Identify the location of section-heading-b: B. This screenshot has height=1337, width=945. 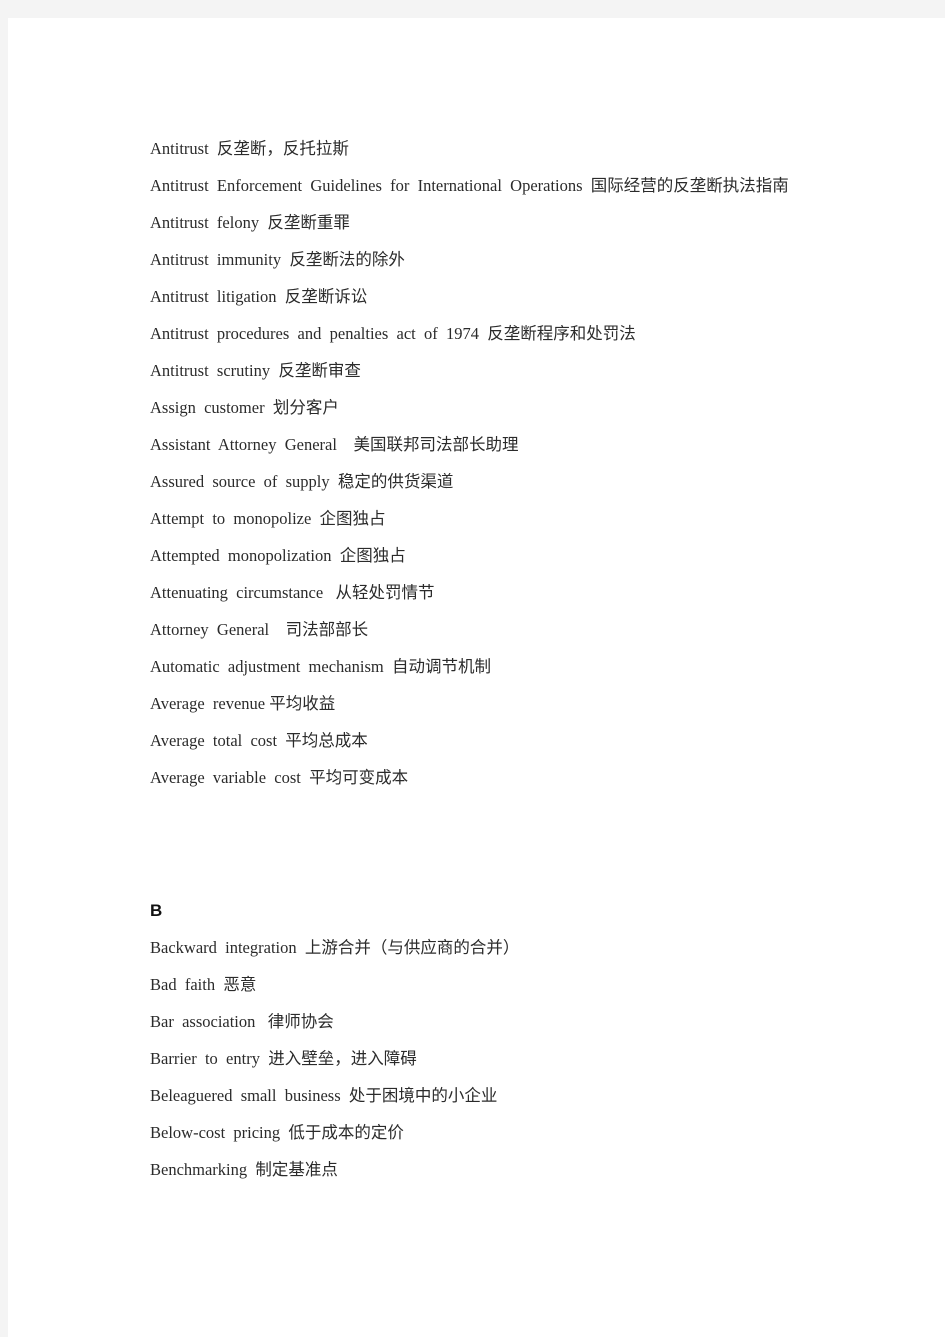
(156, 910).